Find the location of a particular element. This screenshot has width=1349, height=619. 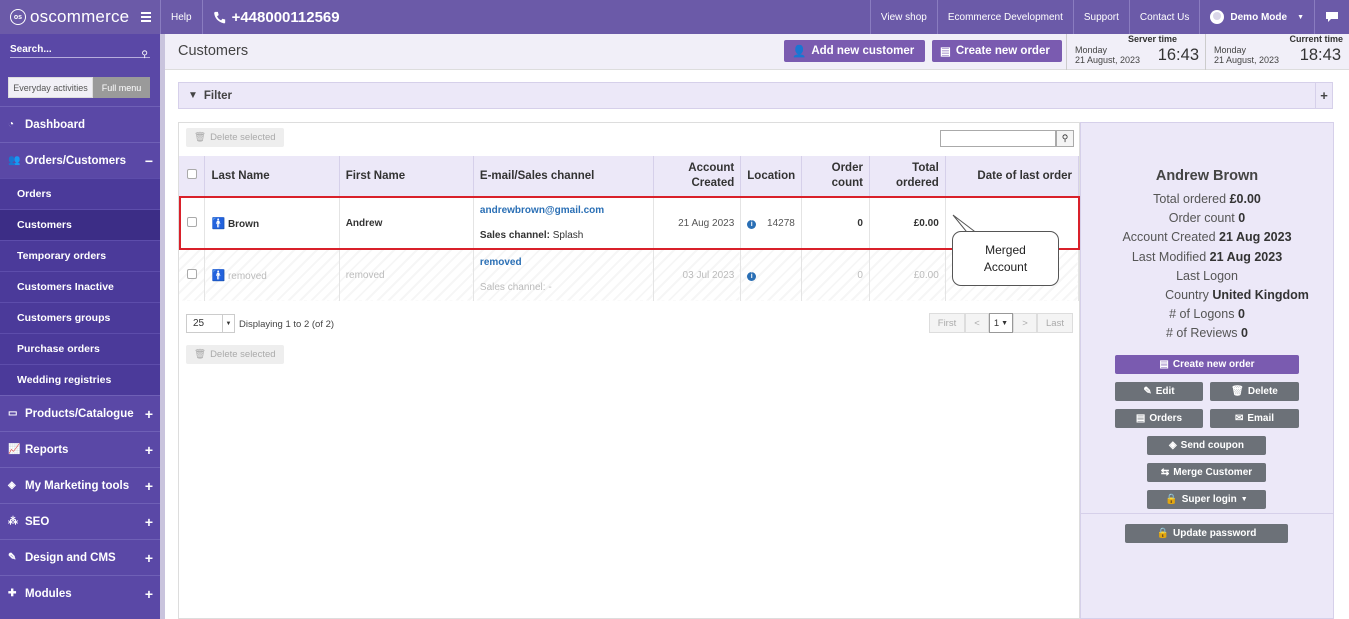

email-link: removed is located at coordinates (563, 262).